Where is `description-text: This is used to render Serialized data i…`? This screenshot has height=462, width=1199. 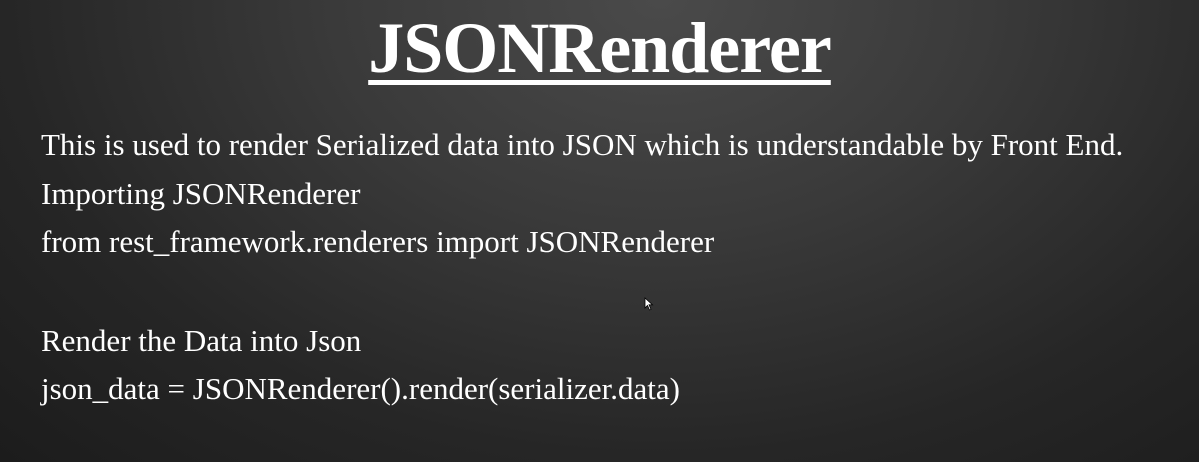 description-text: This is used to render Serialized data i… is located at coordinates (582, 144).